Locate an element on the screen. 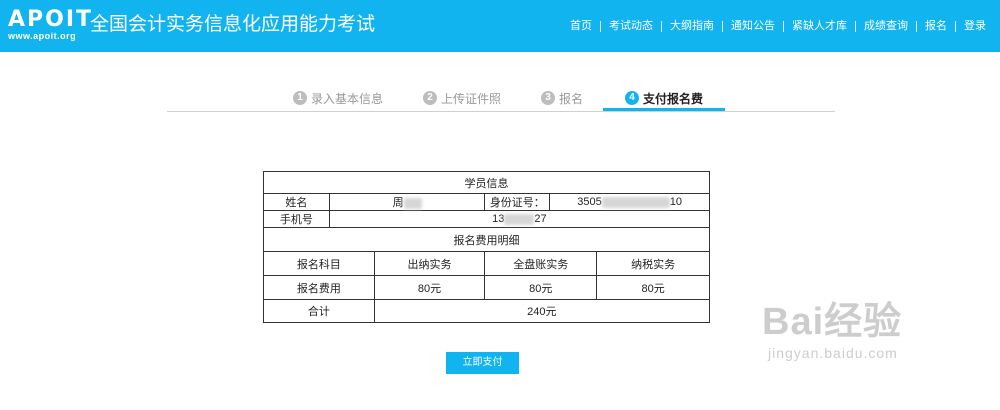 Image resolution: width=1000 pixels, height=410 pixels. nav-home: 首页 is located at coordinates (581, 26).